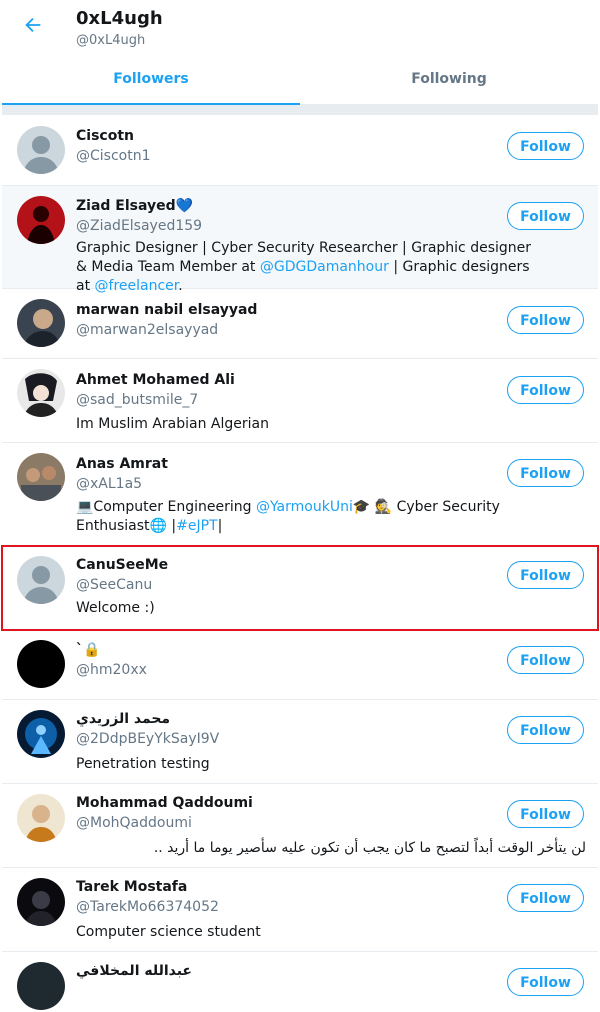 The width and height of the screenshot is (600, 1012). Describe the element at coordinates (449, 81) in the screenshot. I see `tab-following: Following` at that location.